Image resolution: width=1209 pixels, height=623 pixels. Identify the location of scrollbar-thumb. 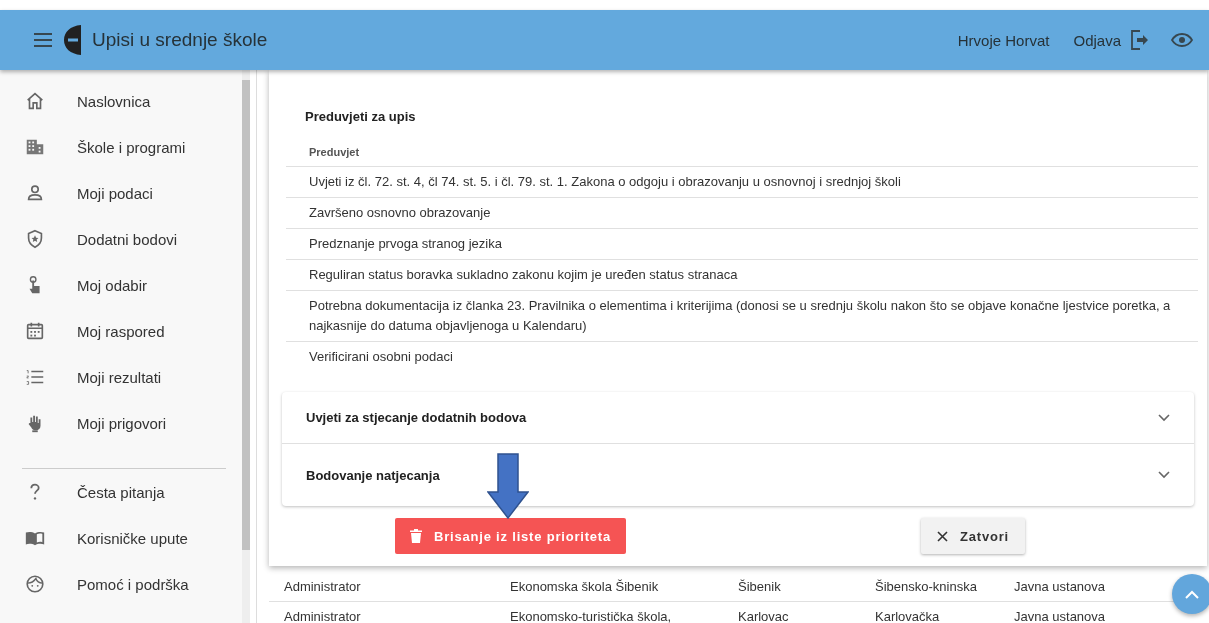
(246, 315).